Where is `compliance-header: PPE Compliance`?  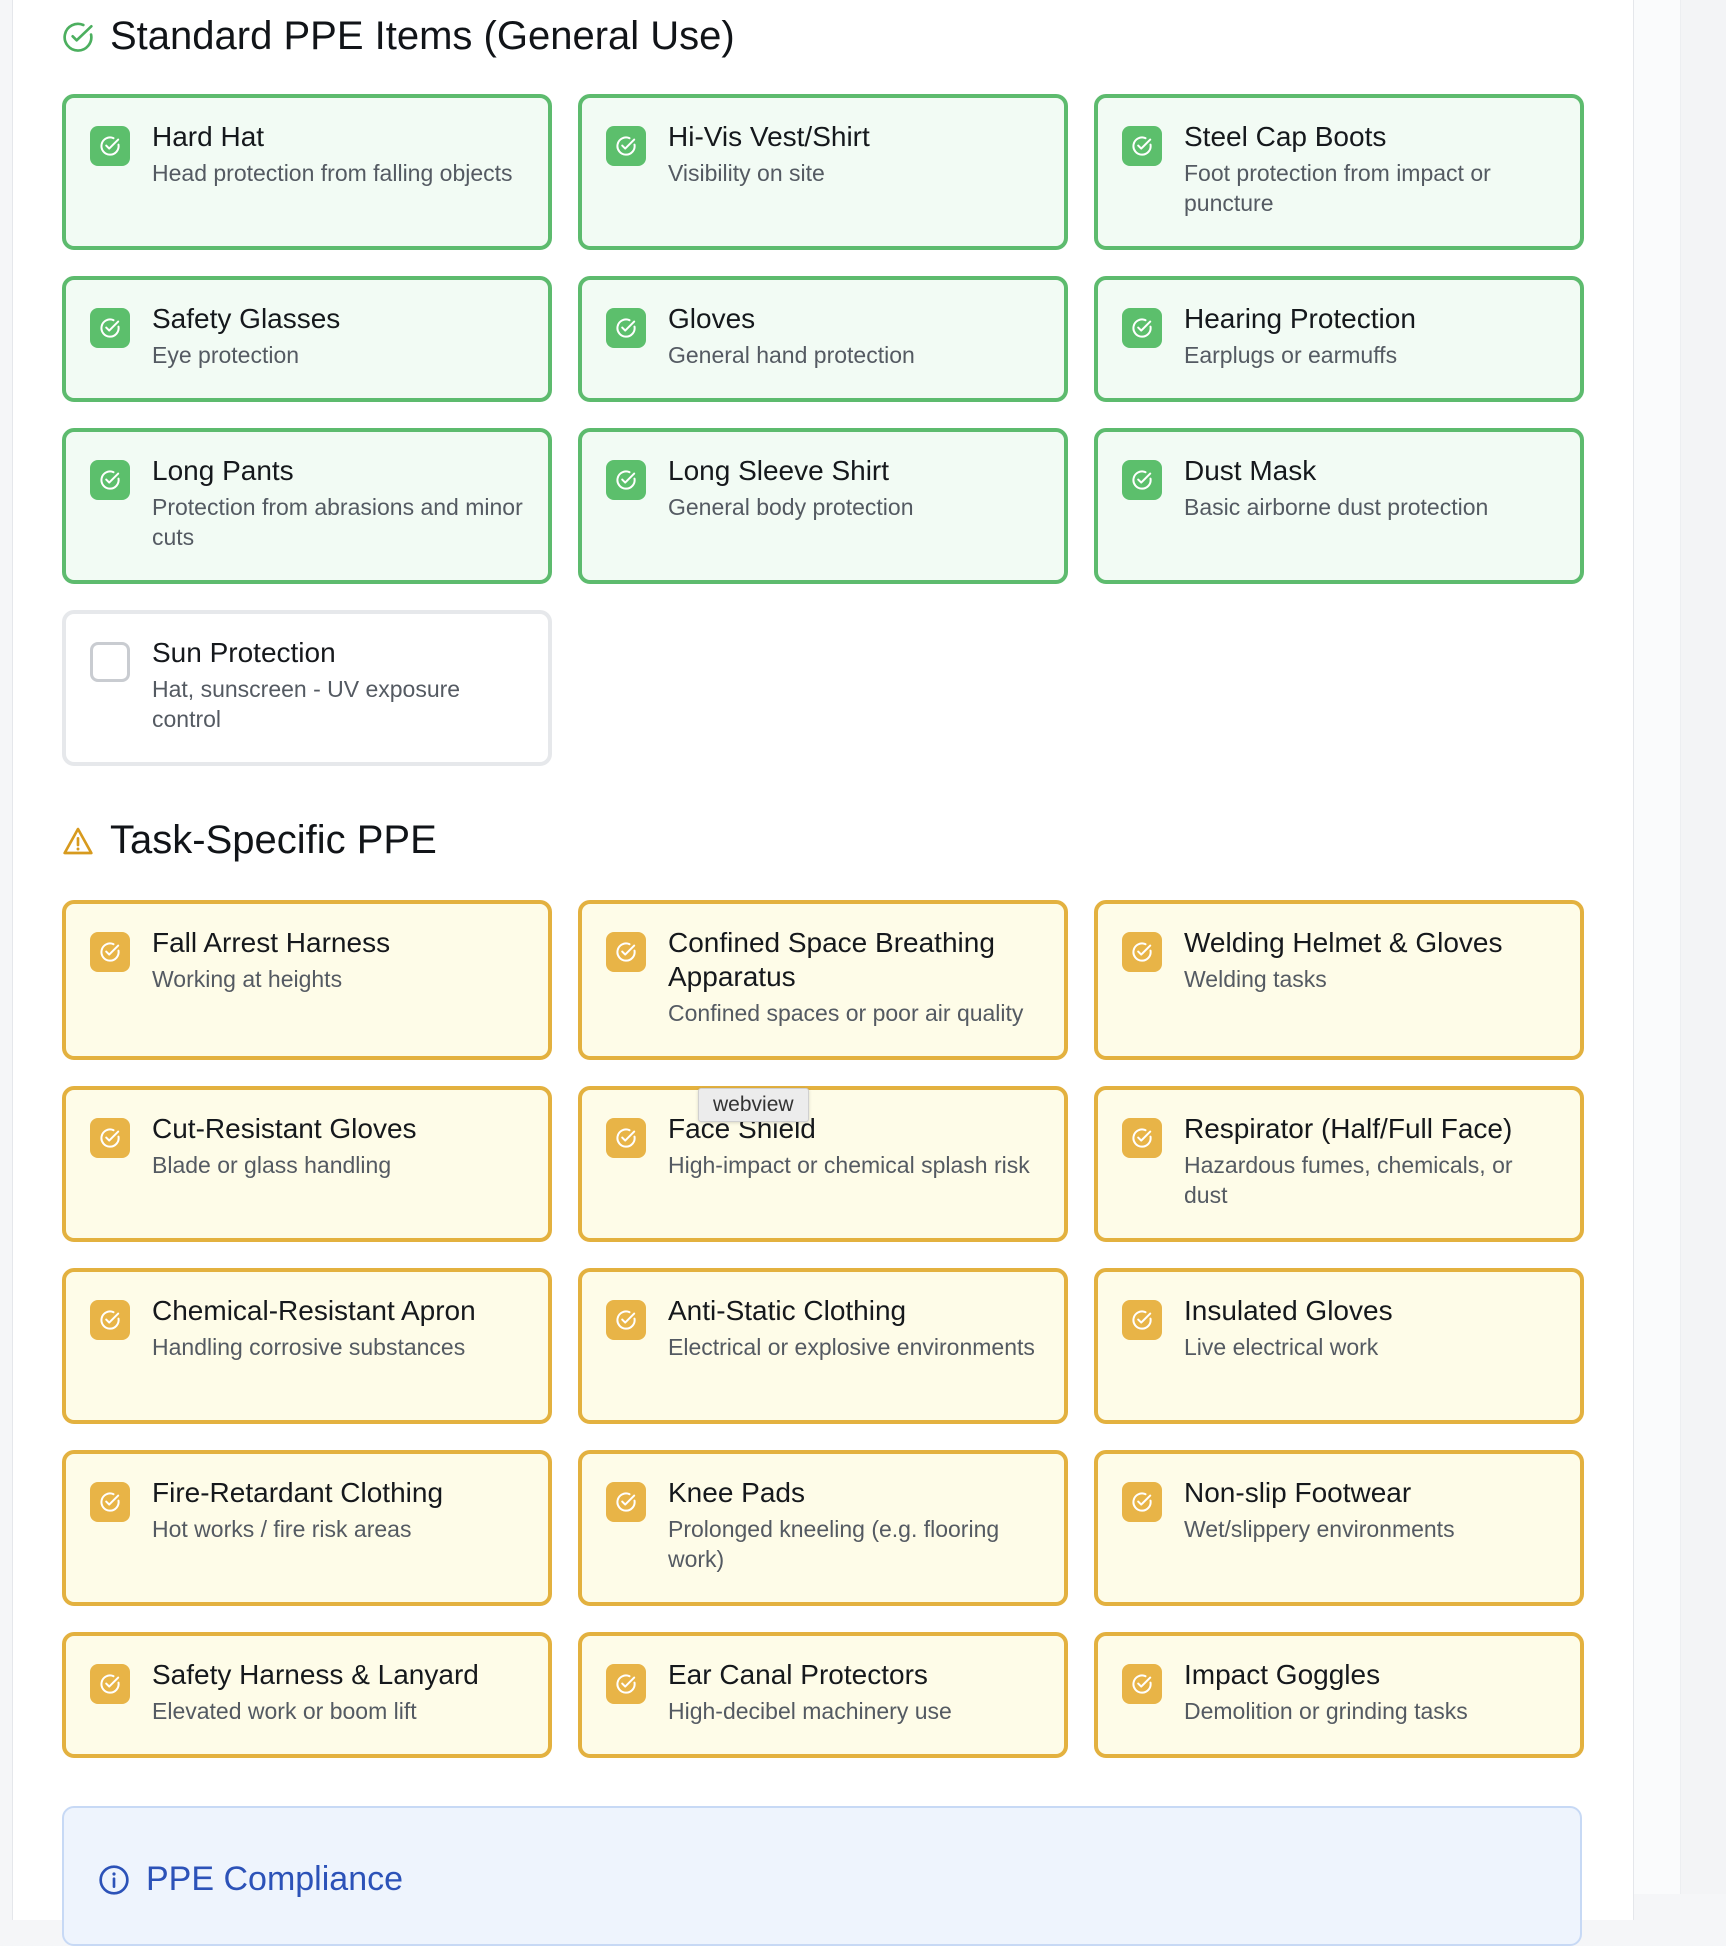
compliance-header: PPE Compliance is located at coordinates (250, 1879).